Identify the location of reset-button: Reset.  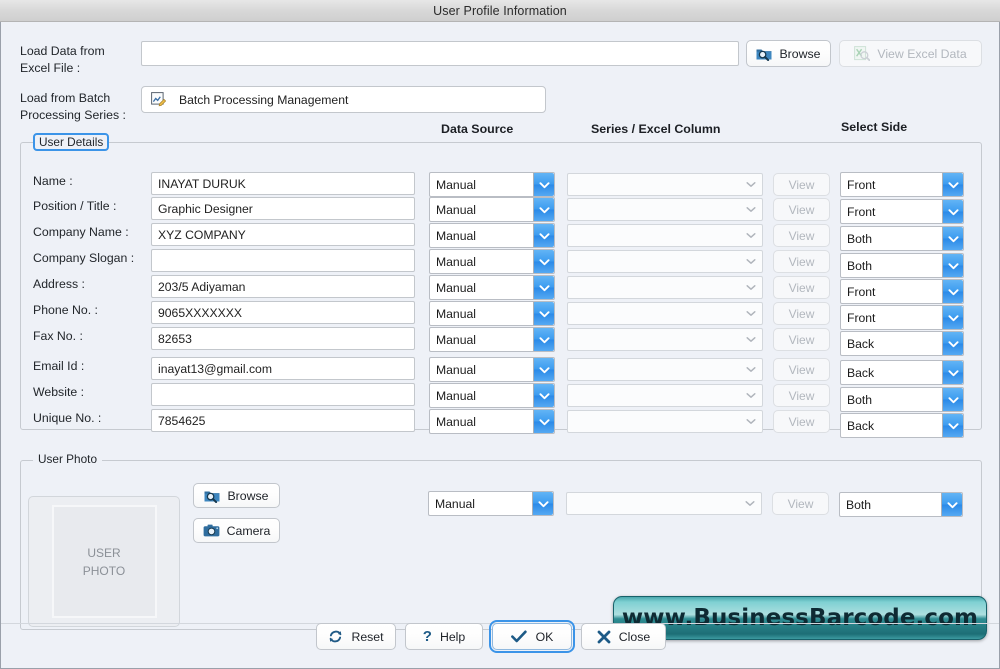
(356, 636).